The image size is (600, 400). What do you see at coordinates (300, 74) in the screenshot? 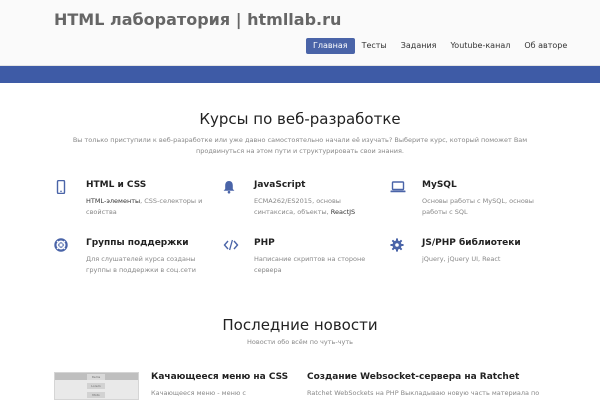
I see `accent-band` at bounding box center [300, 74].